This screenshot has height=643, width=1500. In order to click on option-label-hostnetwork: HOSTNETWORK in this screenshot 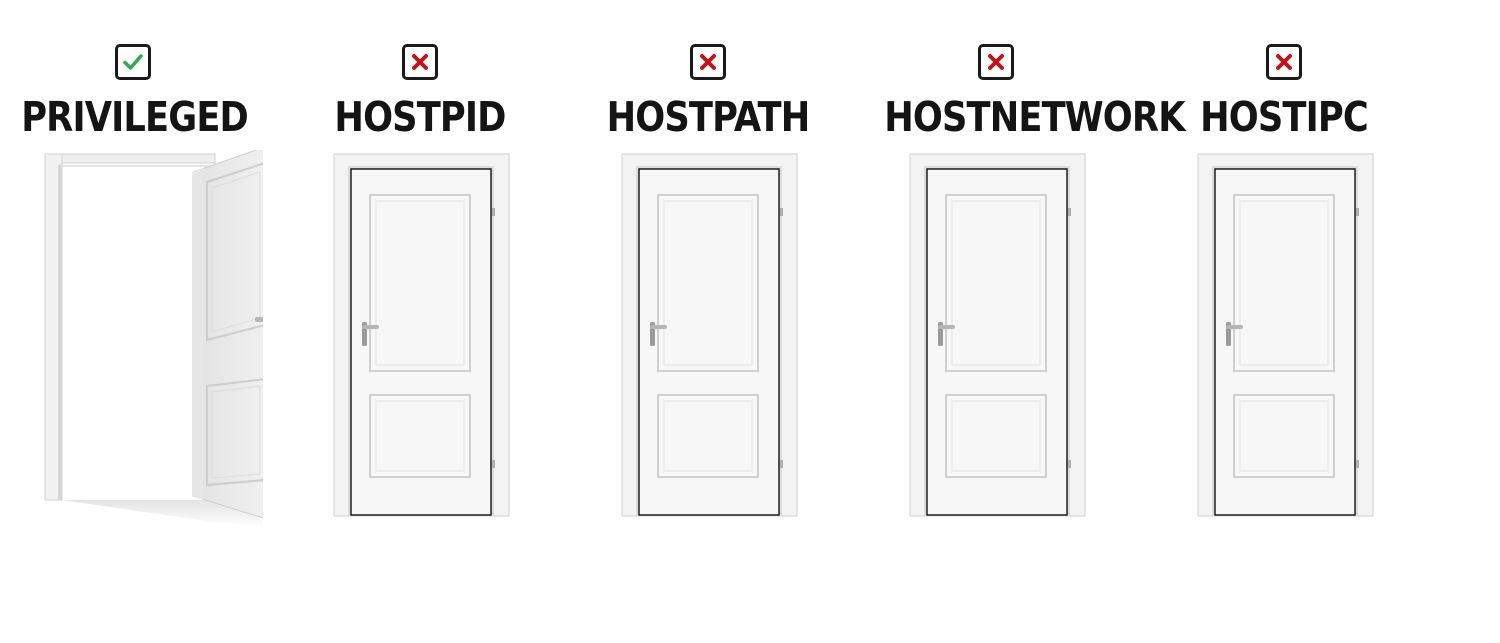, I will do `click(1034, 117)`.